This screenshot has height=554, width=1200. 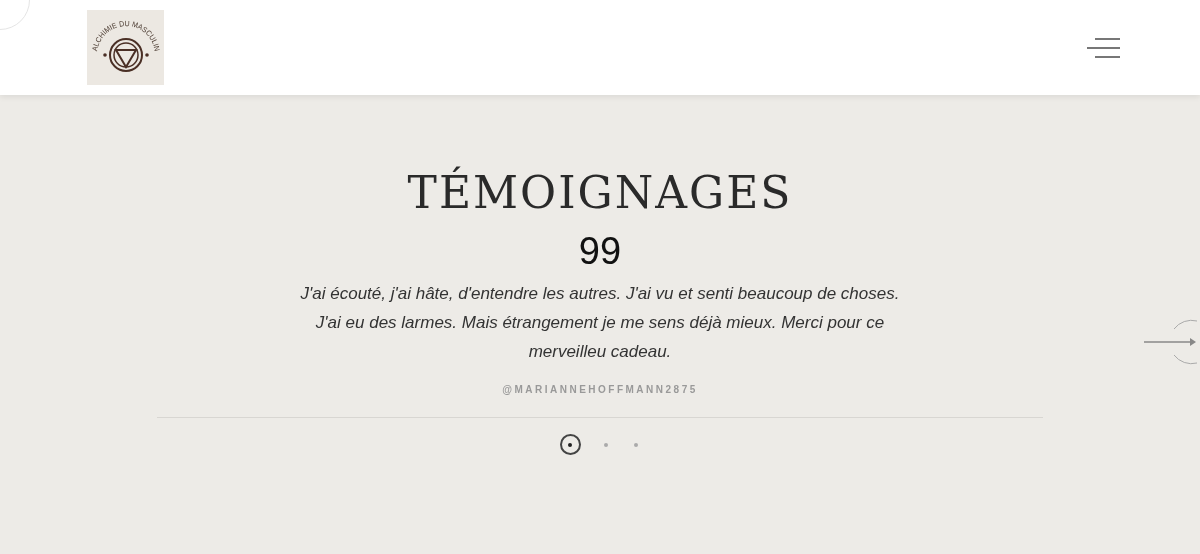 What do you see at coordinates (600, 251) in the screenshot?
I see `quote-mark: 99` at bounding box center [600, 251].